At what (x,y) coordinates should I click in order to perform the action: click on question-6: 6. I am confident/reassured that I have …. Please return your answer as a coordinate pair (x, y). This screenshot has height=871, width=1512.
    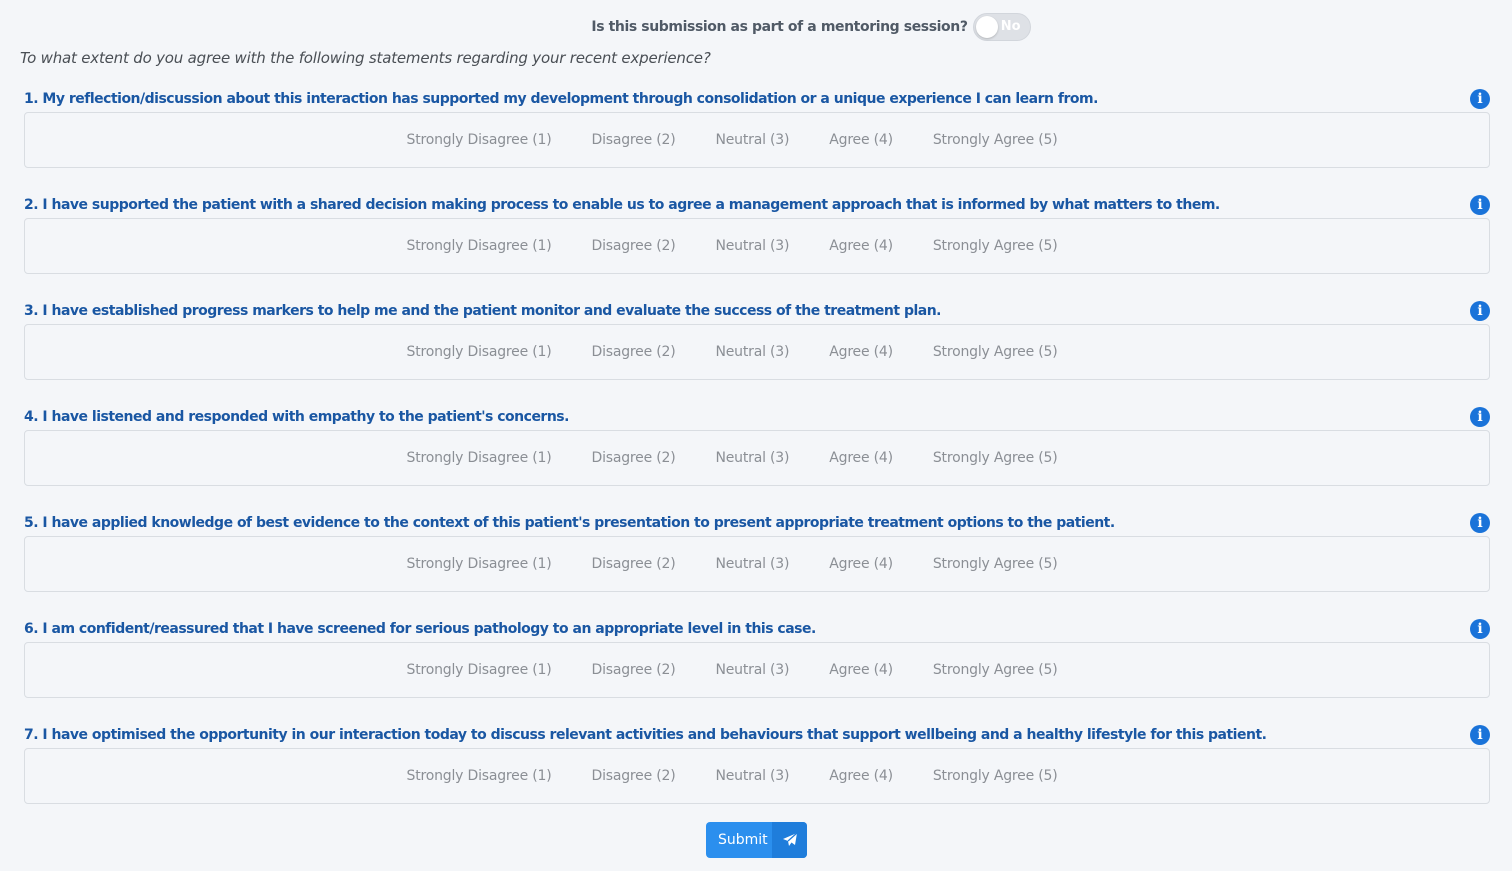
    Looking at the image, I should click on (757, 669).